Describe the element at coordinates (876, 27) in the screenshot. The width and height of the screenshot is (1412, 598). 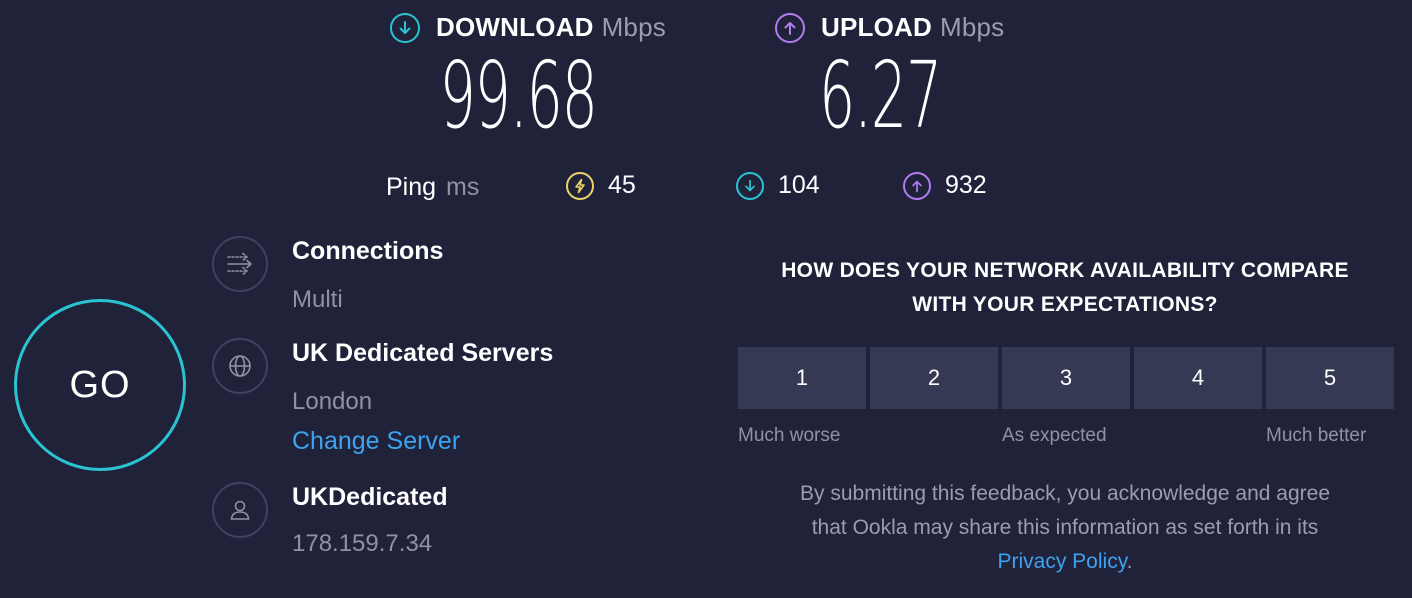
I see `upload-title: UPLOAD` at that location.